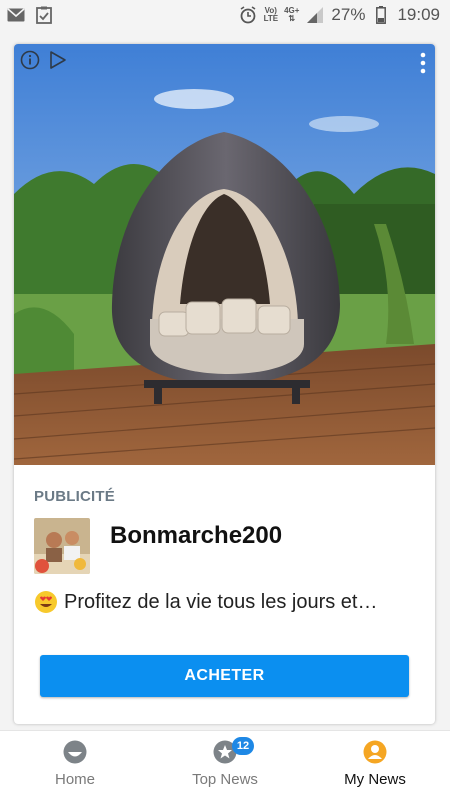 The width and height of the screenshot is (450, 801). What do you see at coordinates (423, 63) in the screenshot?
I see `more-vert-icon` at bounding box center [423, 63].